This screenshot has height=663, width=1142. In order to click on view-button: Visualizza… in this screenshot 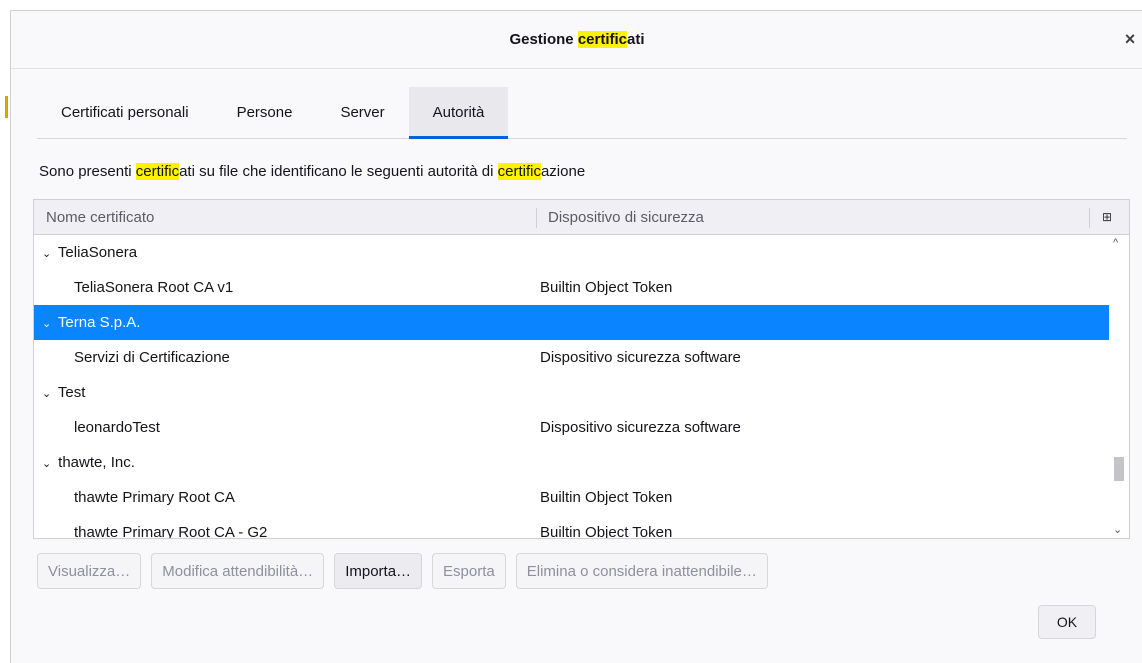, I will do `click(89, 571)`.